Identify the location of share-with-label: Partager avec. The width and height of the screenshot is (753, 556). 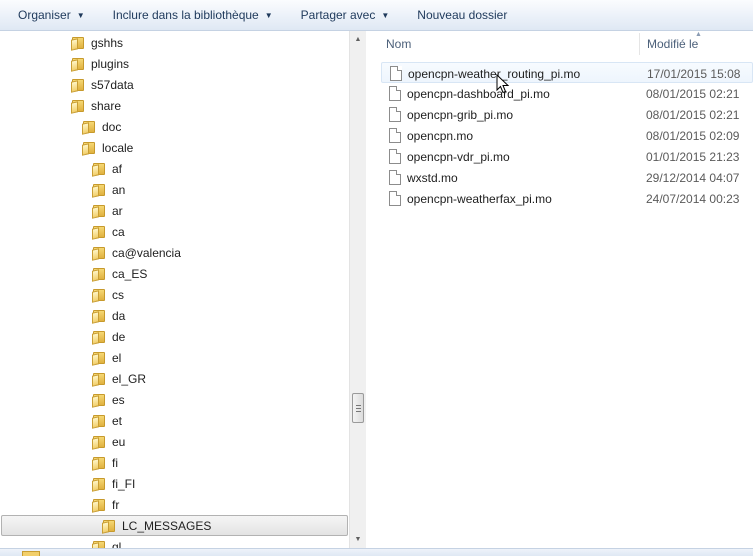
(338, 15).